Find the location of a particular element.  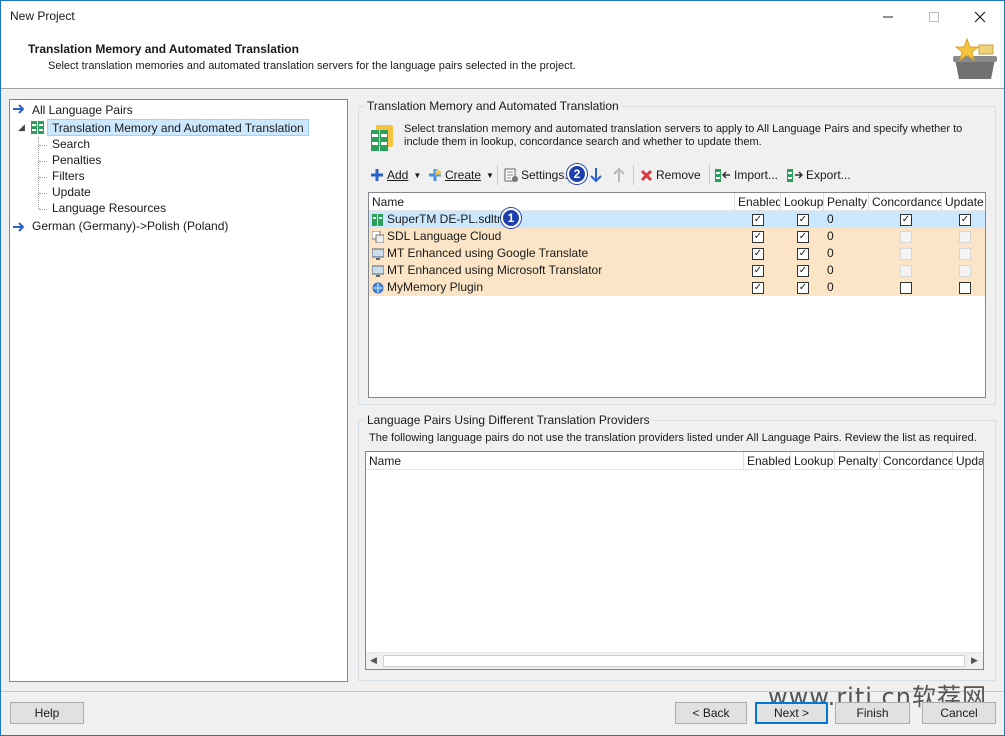

move-up-icon is located at coordinates (619, 175).